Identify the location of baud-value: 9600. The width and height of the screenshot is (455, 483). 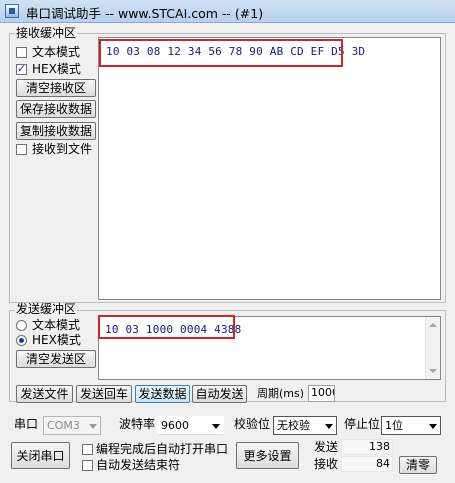
(175, 425).